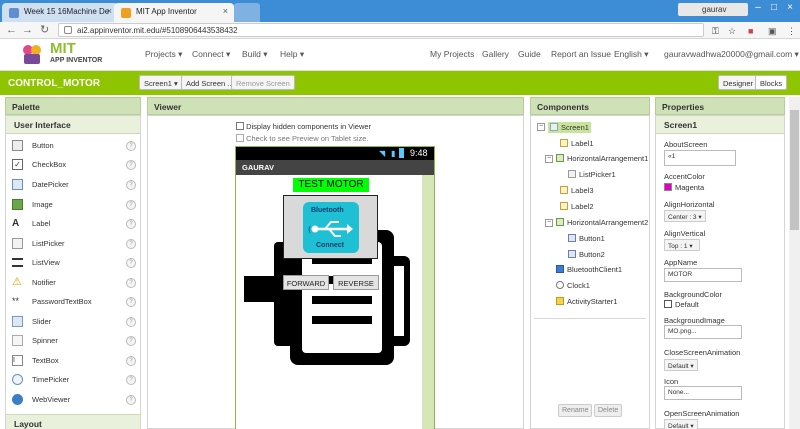  Describe the element at coordinates (73, 125) in the screenshot. I see `palette-section-user-interface: User Interface` at that location.